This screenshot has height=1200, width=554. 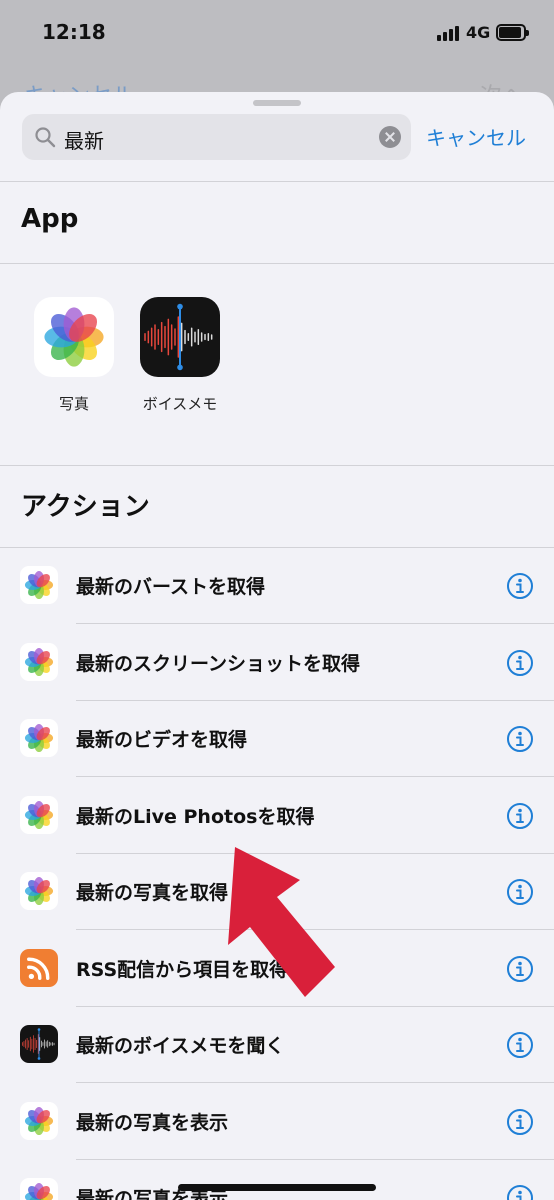 What do you see at coordinates (39, 967) in the screenshot?
I see `rss-icon` at bounding box center [39, 967].